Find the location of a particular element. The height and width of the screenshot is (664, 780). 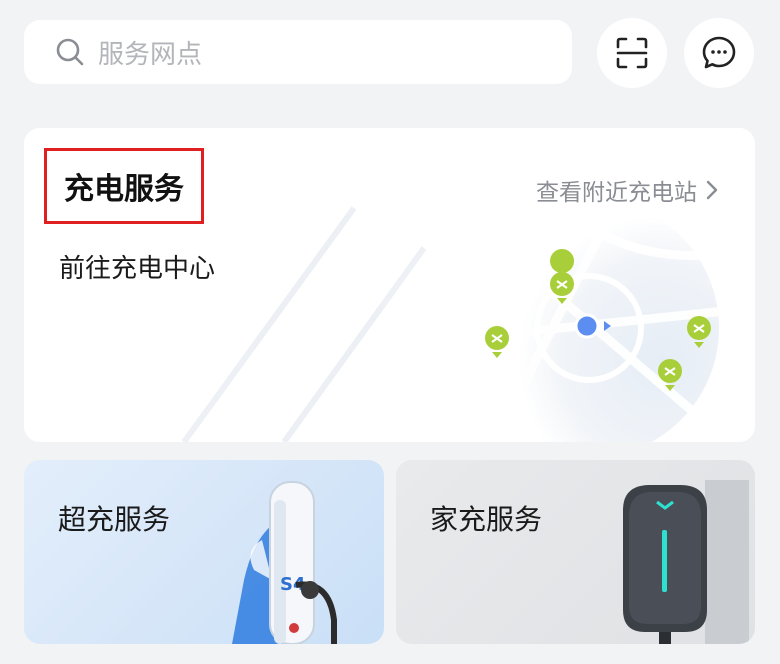

search-placeholder: 服务网点 is located at coordinates (150, 54).